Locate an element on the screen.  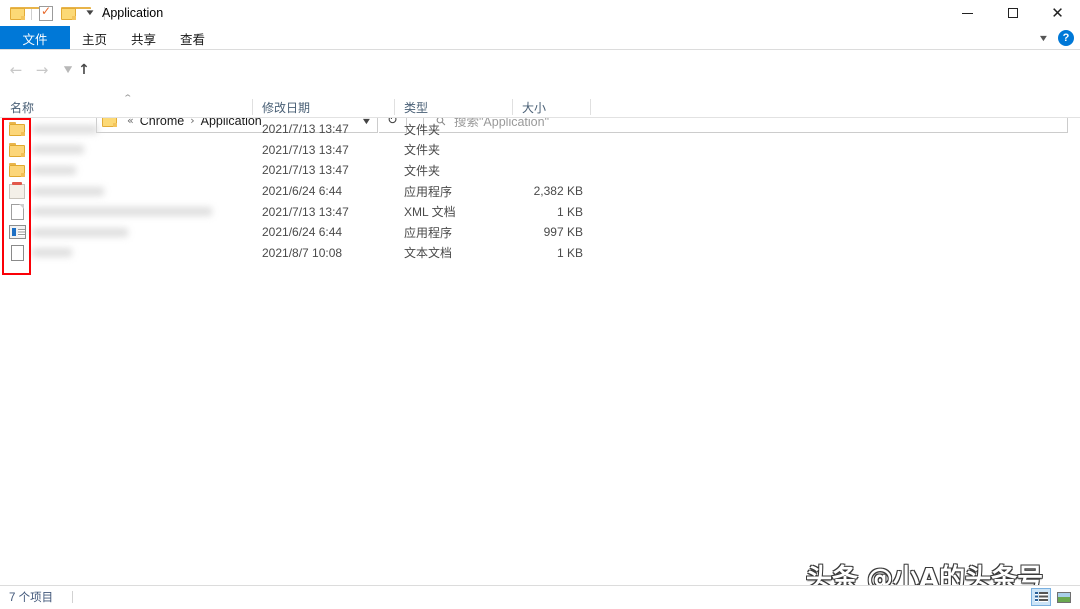
file-date-cell: 2021/8/7 10:08 is located at coordinates (302, 252).